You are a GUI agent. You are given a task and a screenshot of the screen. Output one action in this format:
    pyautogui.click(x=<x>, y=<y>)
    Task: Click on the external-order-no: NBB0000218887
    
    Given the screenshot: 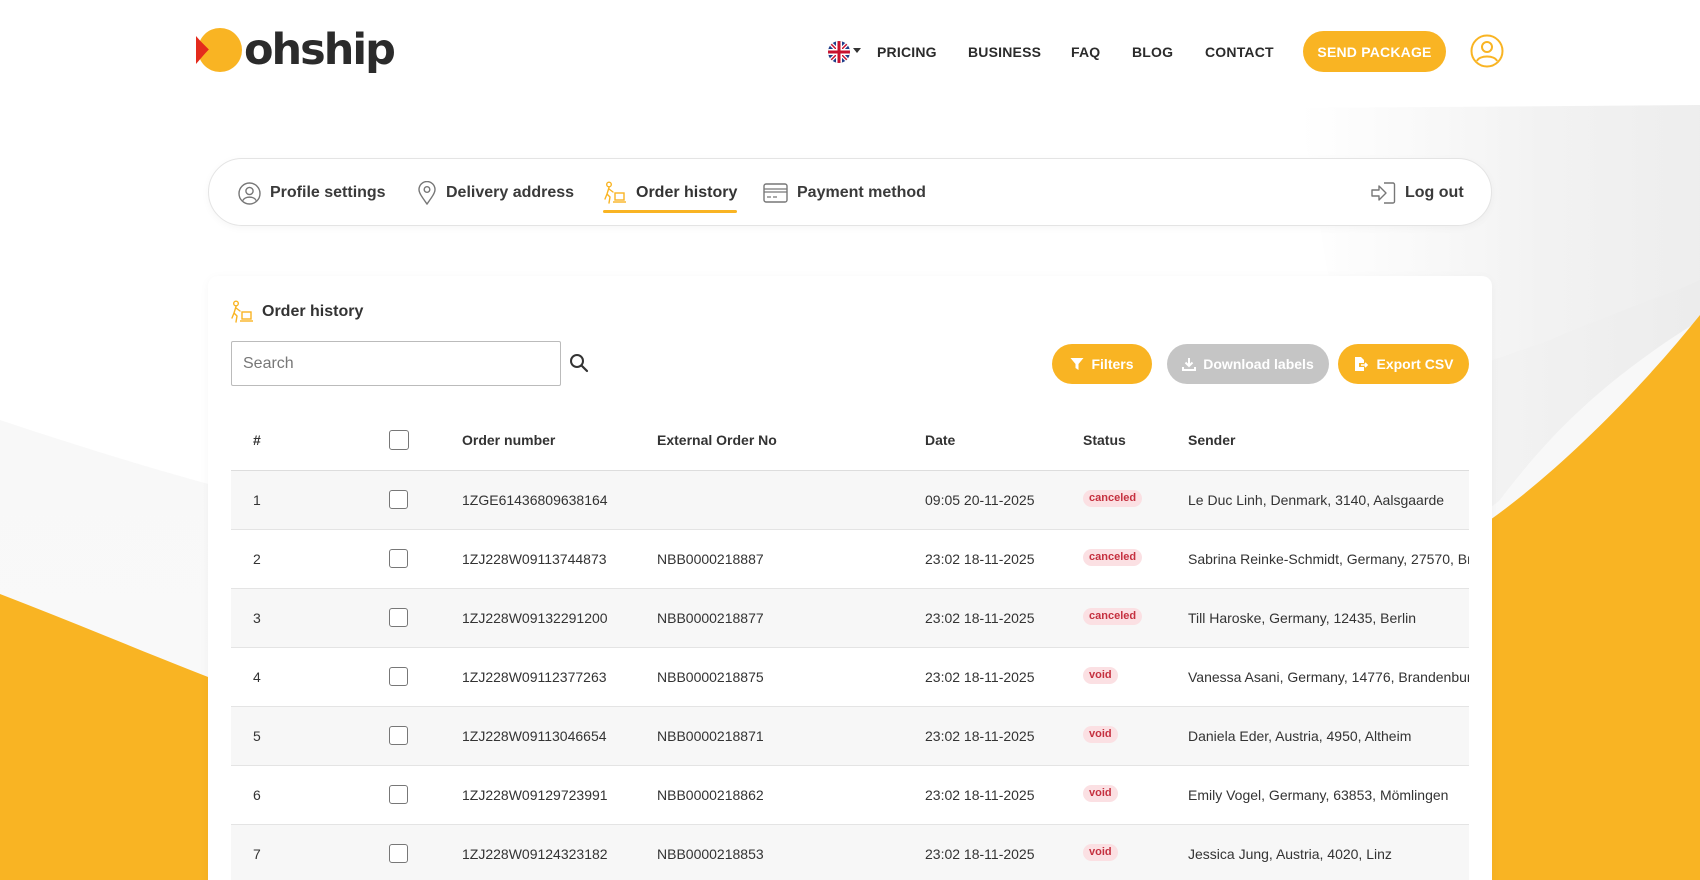 What is the action you would take?
    pyautogui.click(x=791, y=559)
    